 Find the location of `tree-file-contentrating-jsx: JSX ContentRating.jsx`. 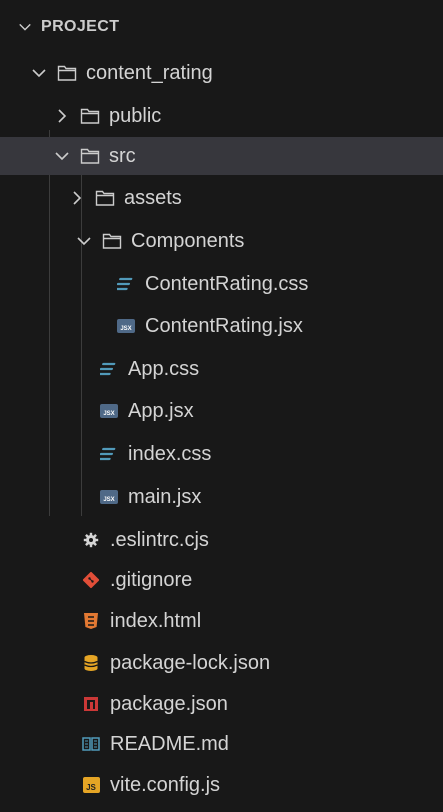

tree-file-contentrating-jsx: JSX ContentRating.jsx is located at coordinates (221, 326).